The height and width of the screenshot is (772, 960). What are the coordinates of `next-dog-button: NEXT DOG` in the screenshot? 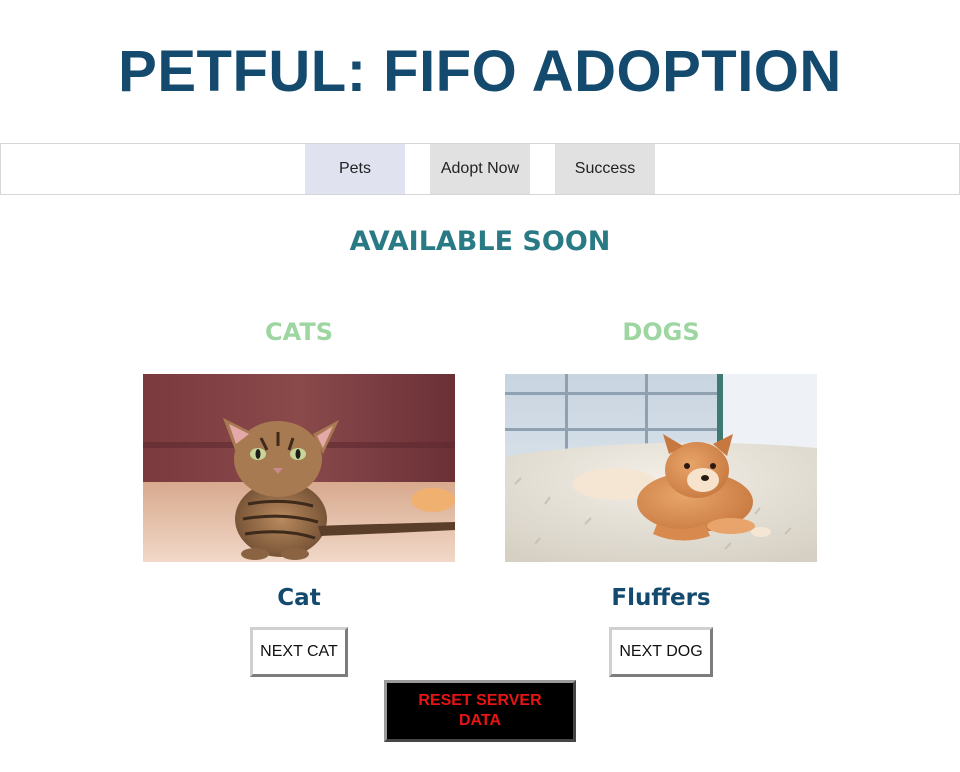 It's located at (661, 652).